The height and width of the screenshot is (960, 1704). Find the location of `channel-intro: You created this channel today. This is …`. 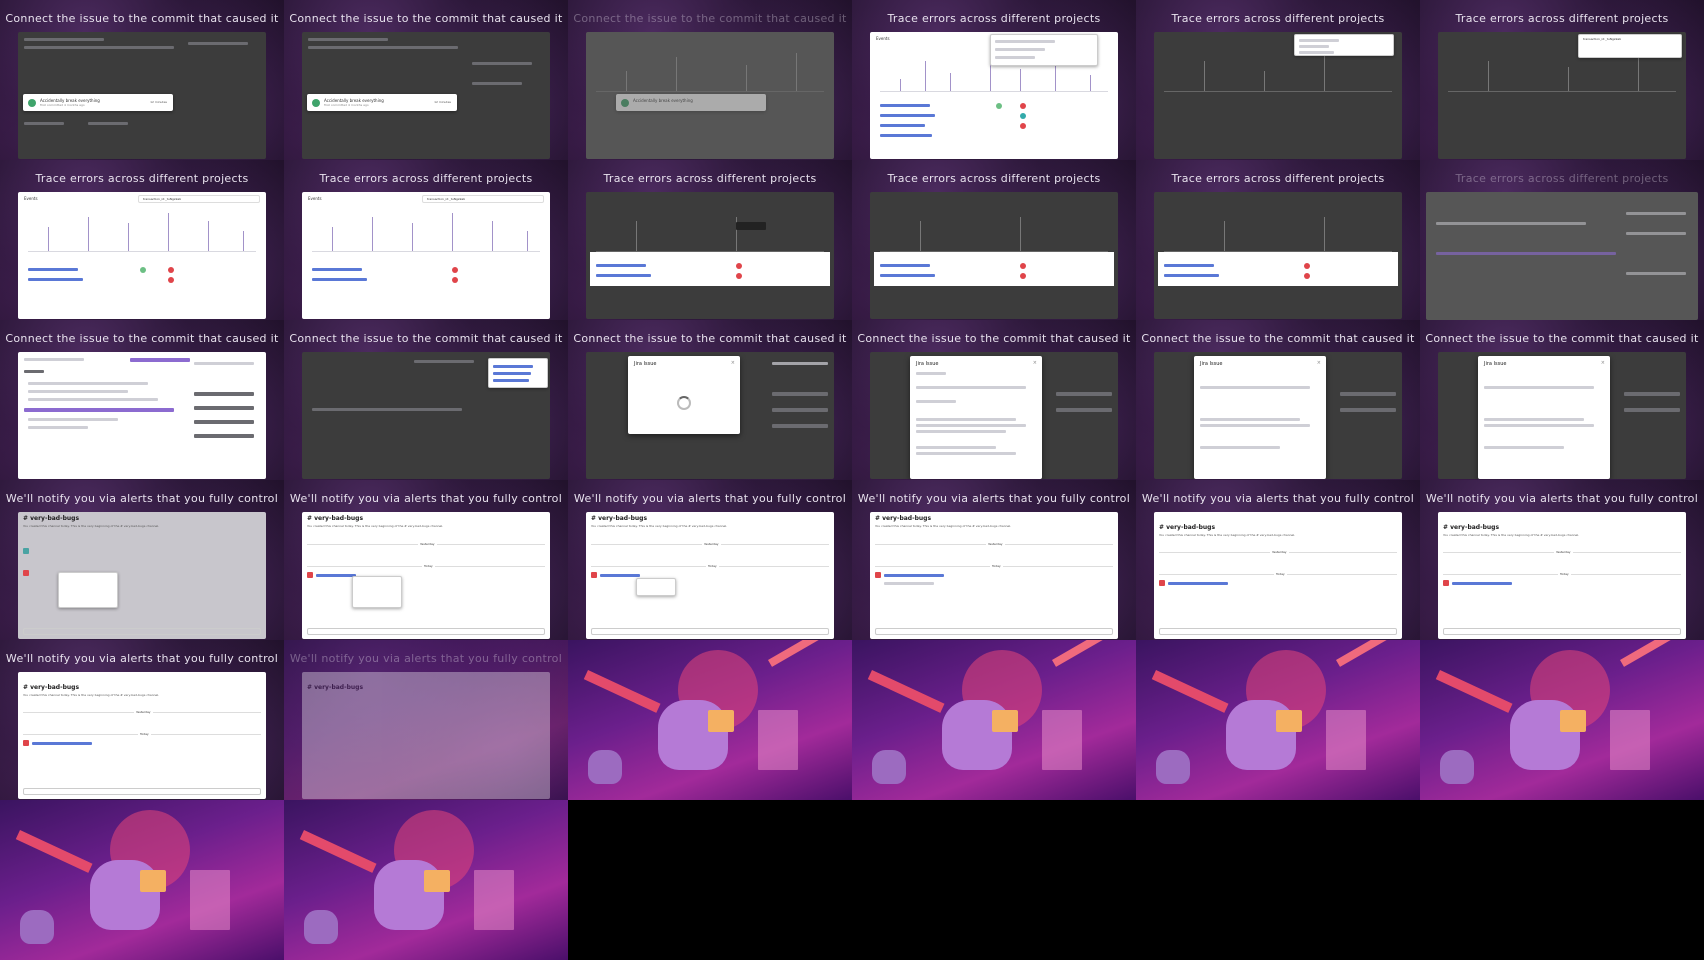

channel-intro: You created this channel today. This is … is located at coordinates (1511, 535).